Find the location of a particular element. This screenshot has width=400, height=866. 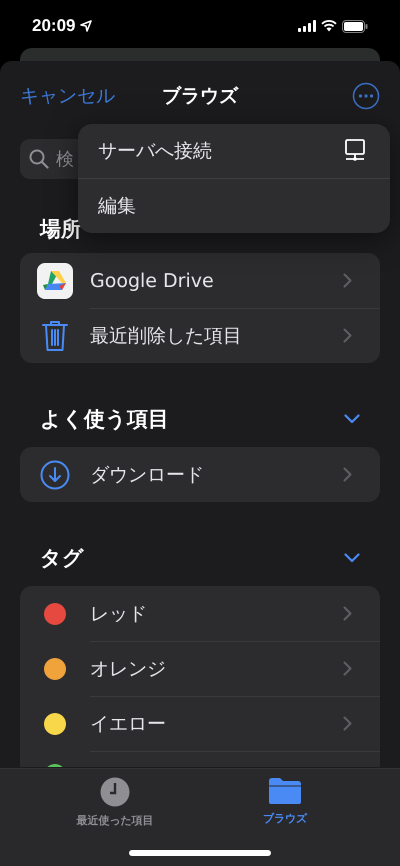

tab-item: 最近使った項目 is located at coordinates (115, 821).